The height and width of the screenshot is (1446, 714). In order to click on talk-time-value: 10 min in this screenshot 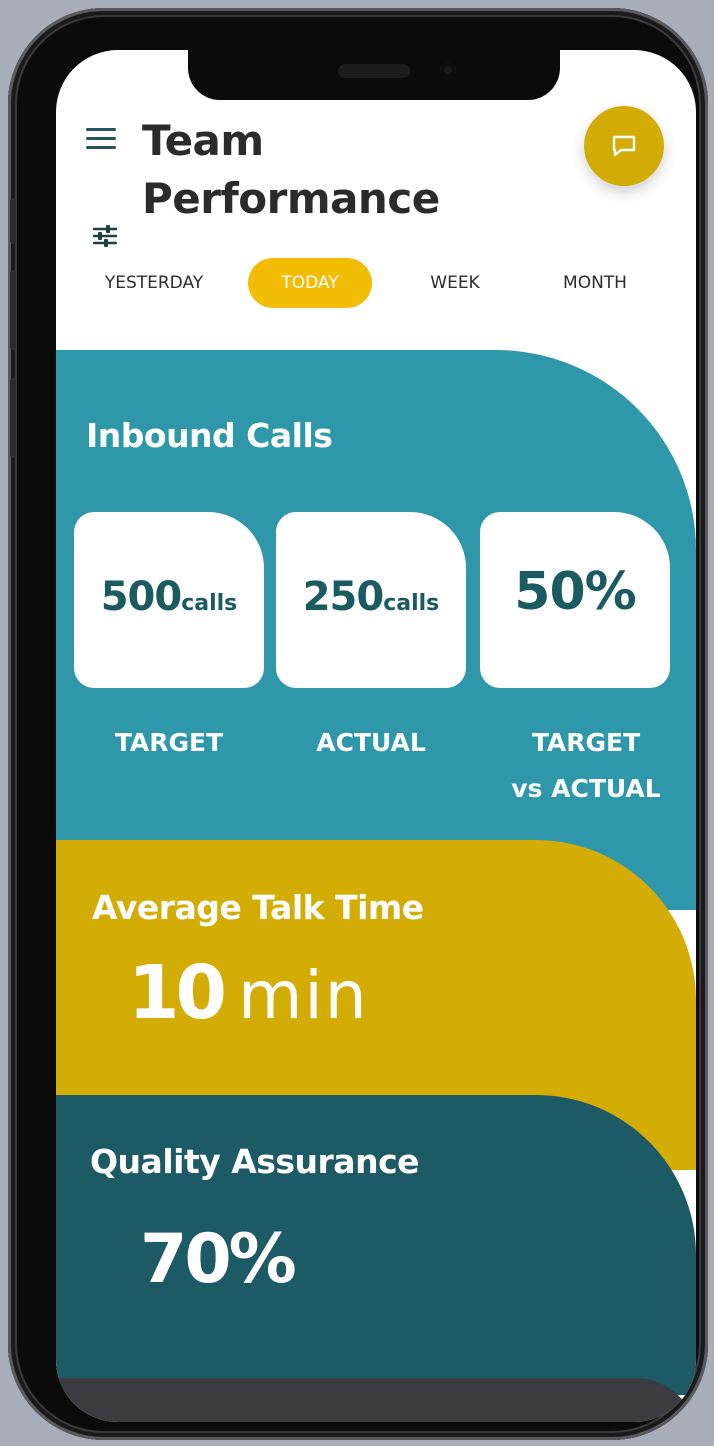, I will do `click(248, 993)`.